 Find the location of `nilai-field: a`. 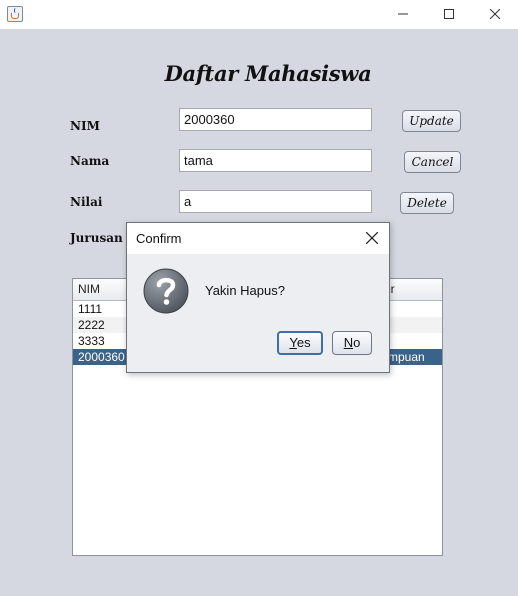

nilai-field: a is located at coordinates (275, 201).